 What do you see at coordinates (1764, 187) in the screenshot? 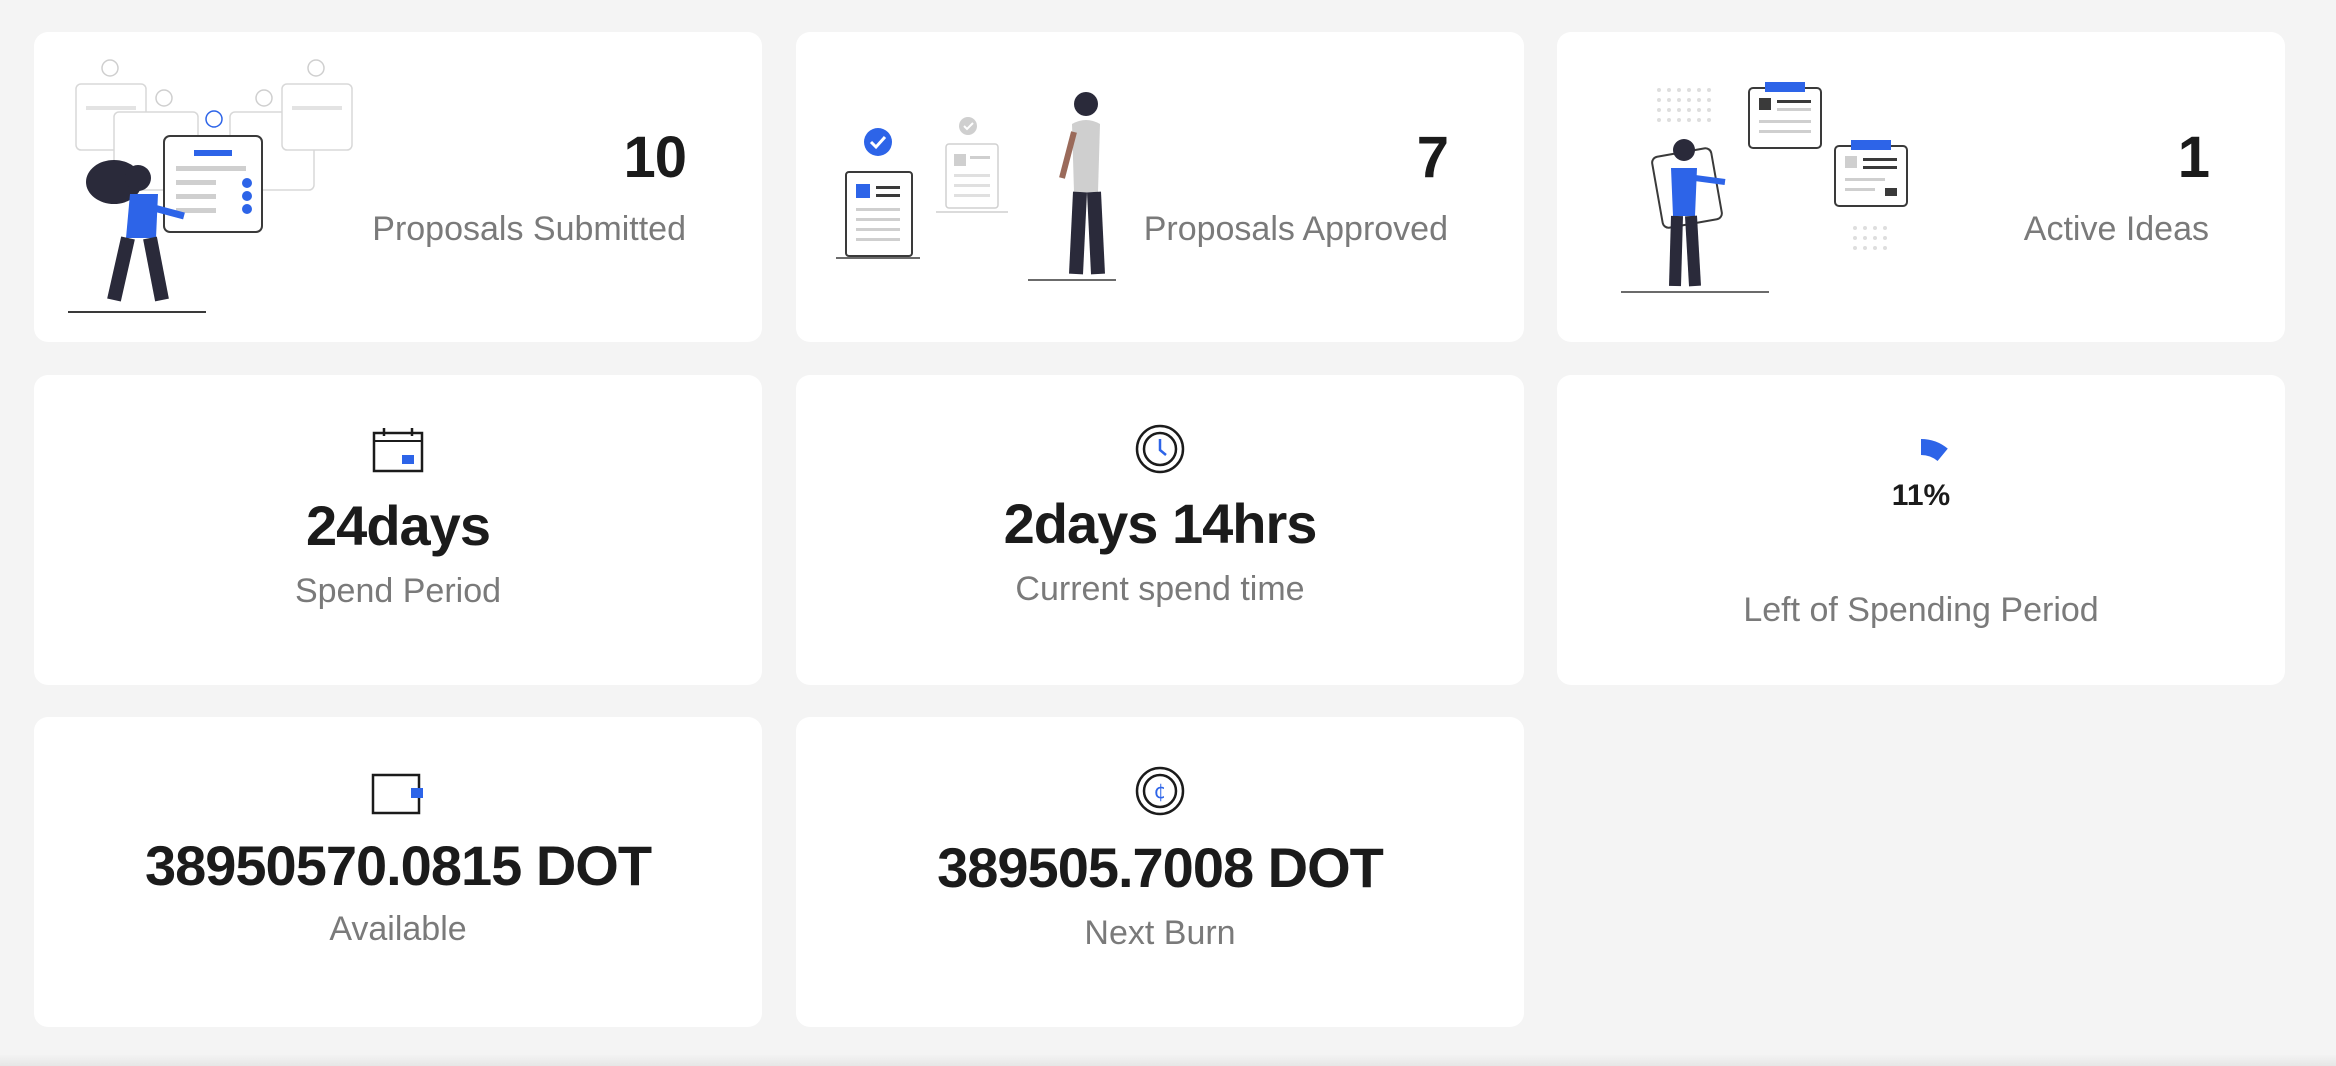
I see `ideas-board-illustration` at bounding box center [1764, 187].